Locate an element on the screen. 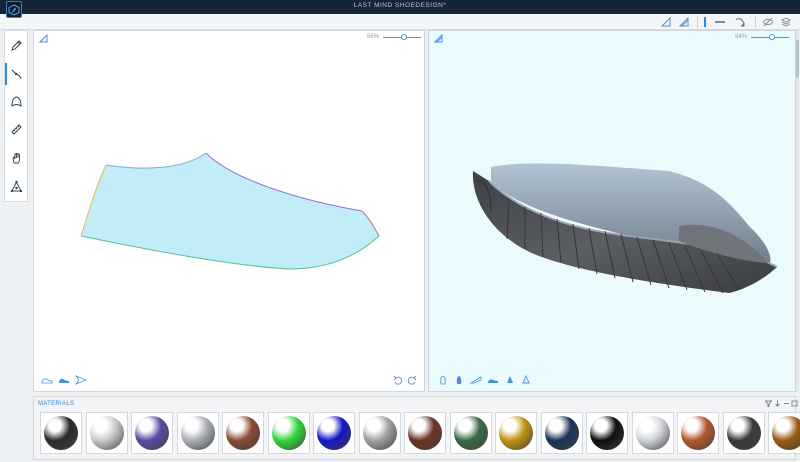  material-sphere-white-rubber is located at coordinates (106, 433).